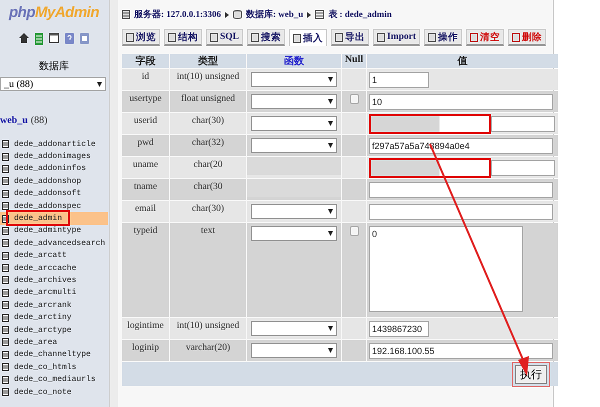 This screenshot has width=600, height=407. Describe the element at coordinates (485, 37) in the screenshot. I see `tab: 清空` at that location.